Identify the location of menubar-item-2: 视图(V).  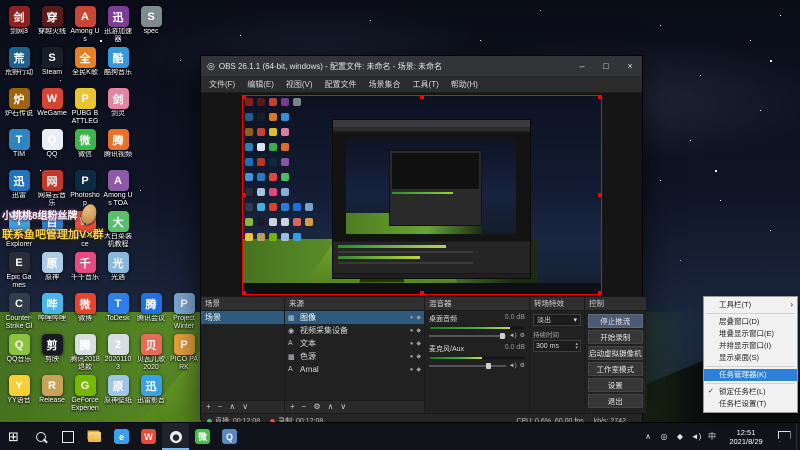
(299, 84).